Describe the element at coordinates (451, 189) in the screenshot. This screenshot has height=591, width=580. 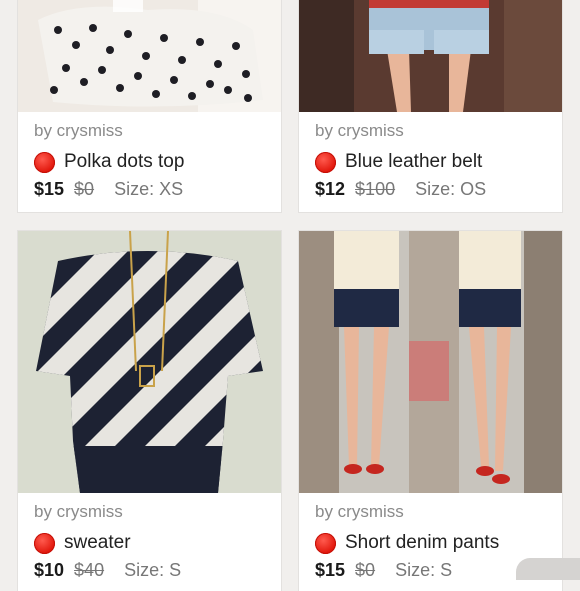
I see `size-label: Size: OS` at that location.